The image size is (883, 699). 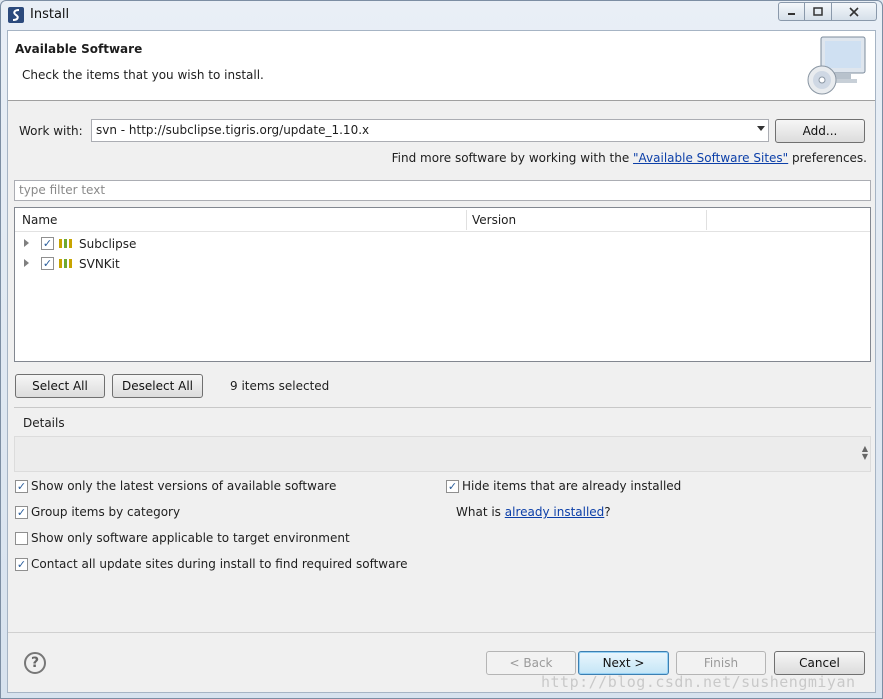 I want to click on available-sites-link: "Available Software Sites", so click(x=710, y=158).